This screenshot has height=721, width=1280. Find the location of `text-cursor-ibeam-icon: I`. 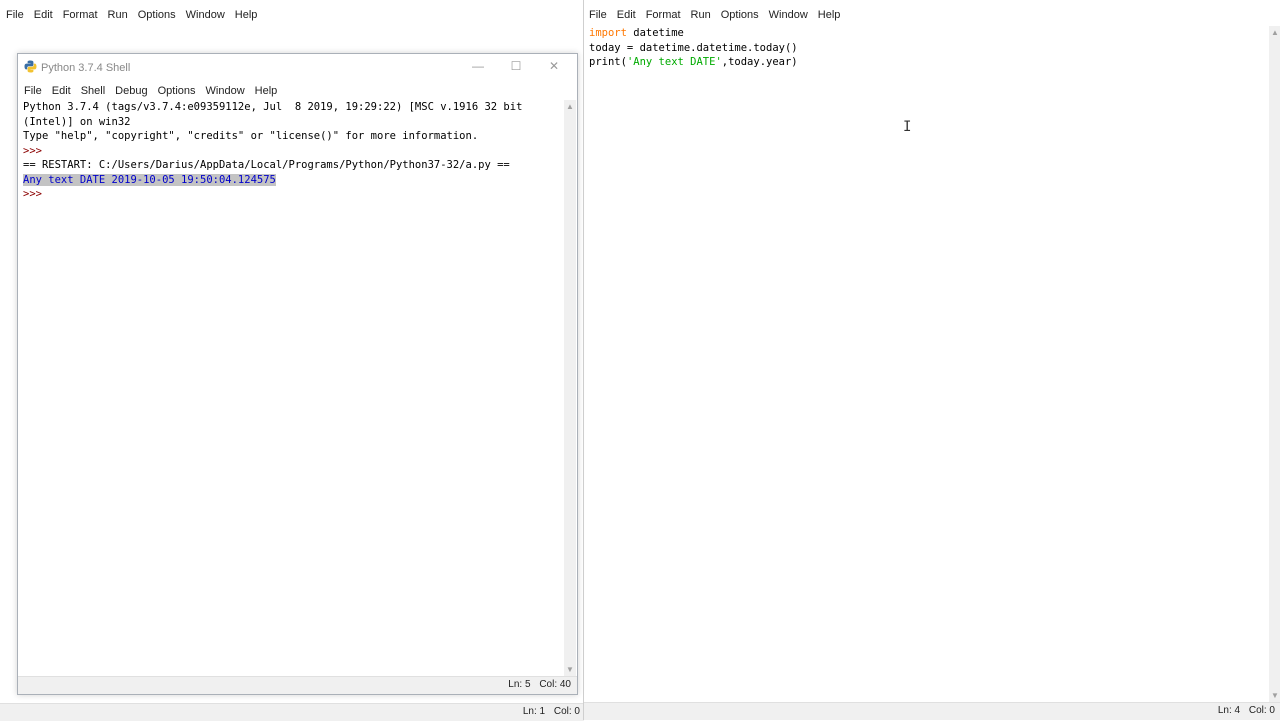

text-cursor-ibeam-icon: I is located at coordinates (907, 127).